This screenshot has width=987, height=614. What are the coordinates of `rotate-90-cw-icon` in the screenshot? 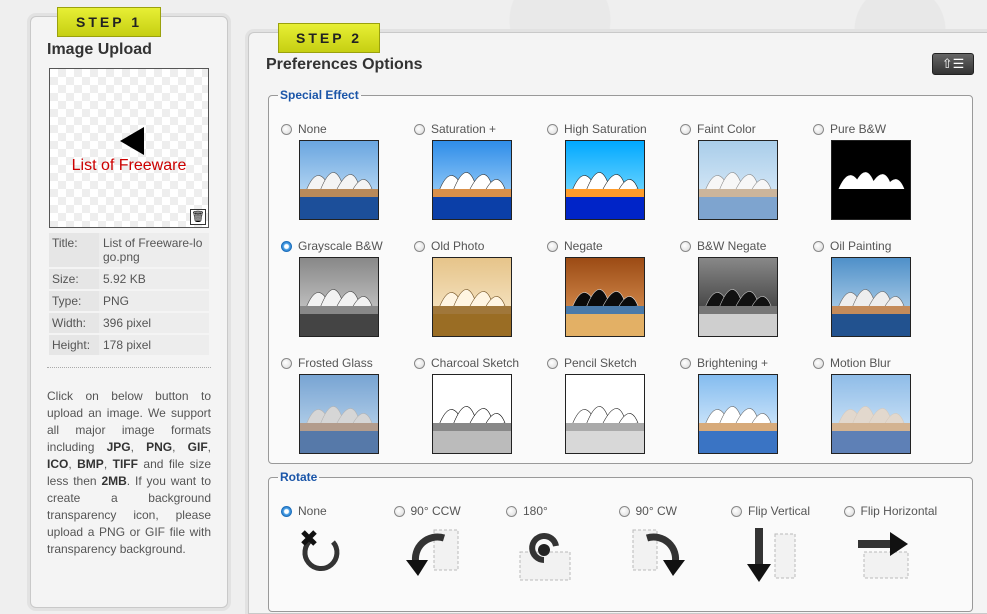 It's located at (659, 554).